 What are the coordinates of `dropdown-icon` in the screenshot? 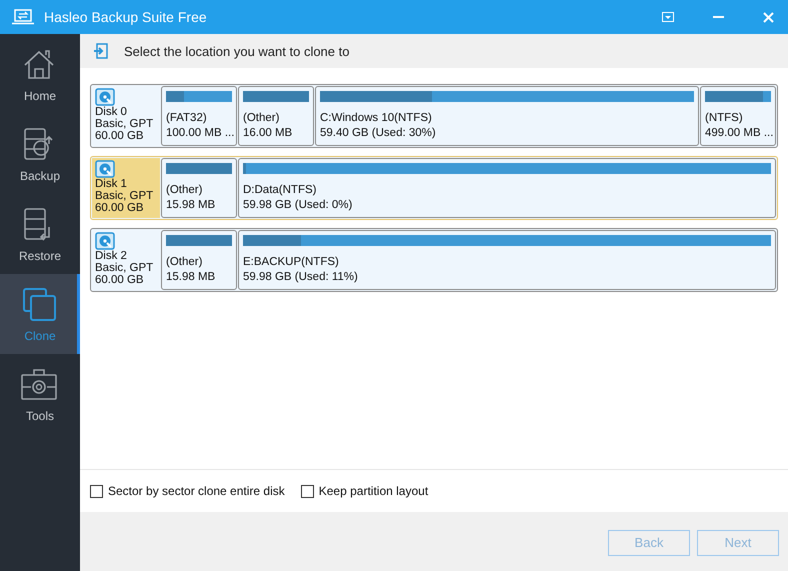 It's located at (668, 17).